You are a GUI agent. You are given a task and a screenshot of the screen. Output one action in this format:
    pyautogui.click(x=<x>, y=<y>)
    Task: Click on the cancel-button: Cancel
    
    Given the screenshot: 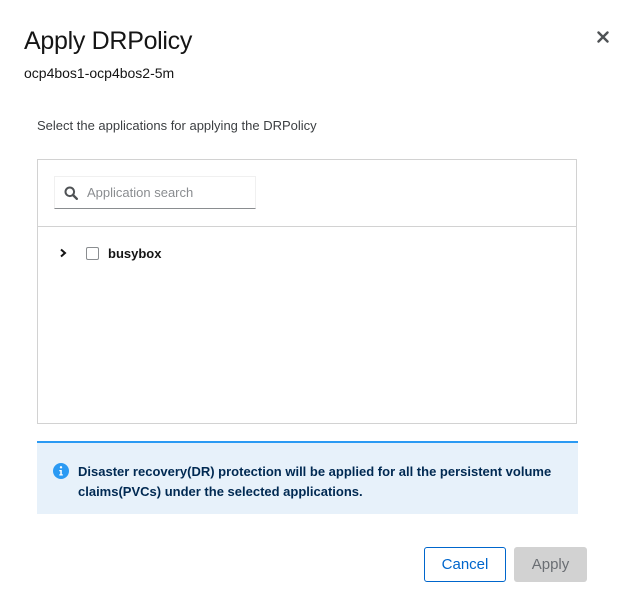 What is the action you would take?
    pyautogui.click(x=465, y=564)
    